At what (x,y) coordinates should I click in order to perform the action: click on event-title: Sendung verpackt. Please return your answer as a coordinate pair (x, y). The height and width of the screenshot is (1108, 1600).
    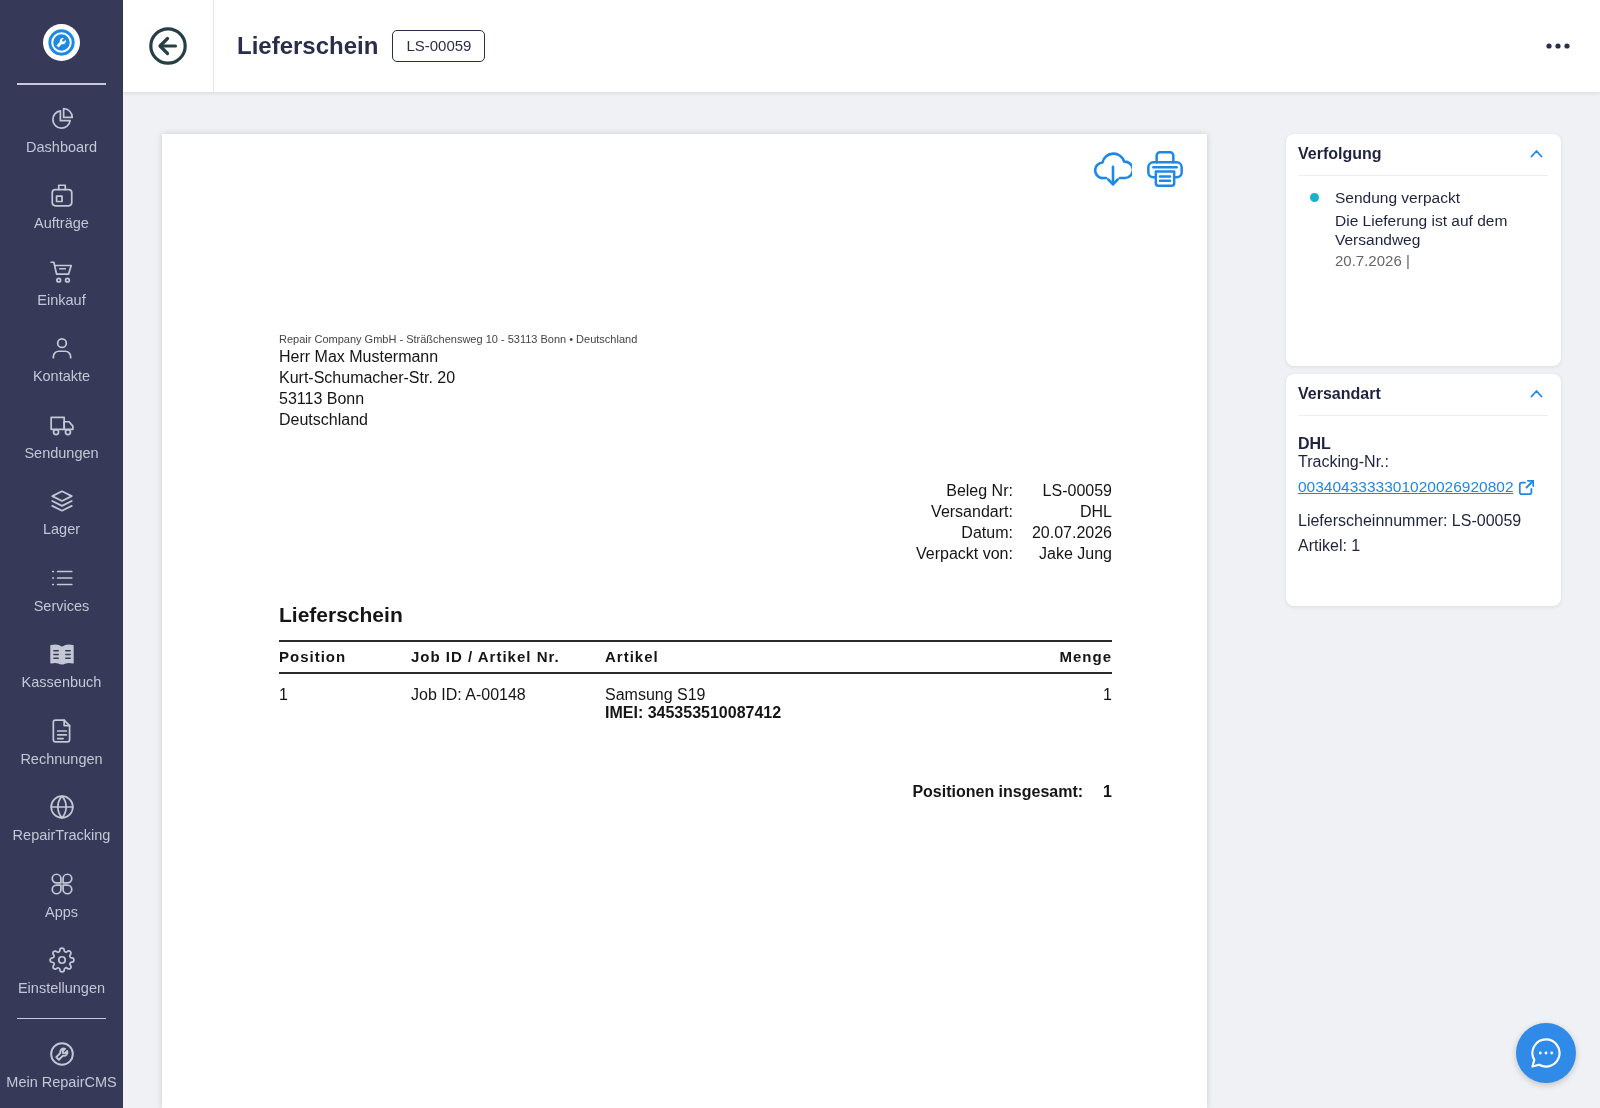
    Looking at the image, I should click on (1398, 197).